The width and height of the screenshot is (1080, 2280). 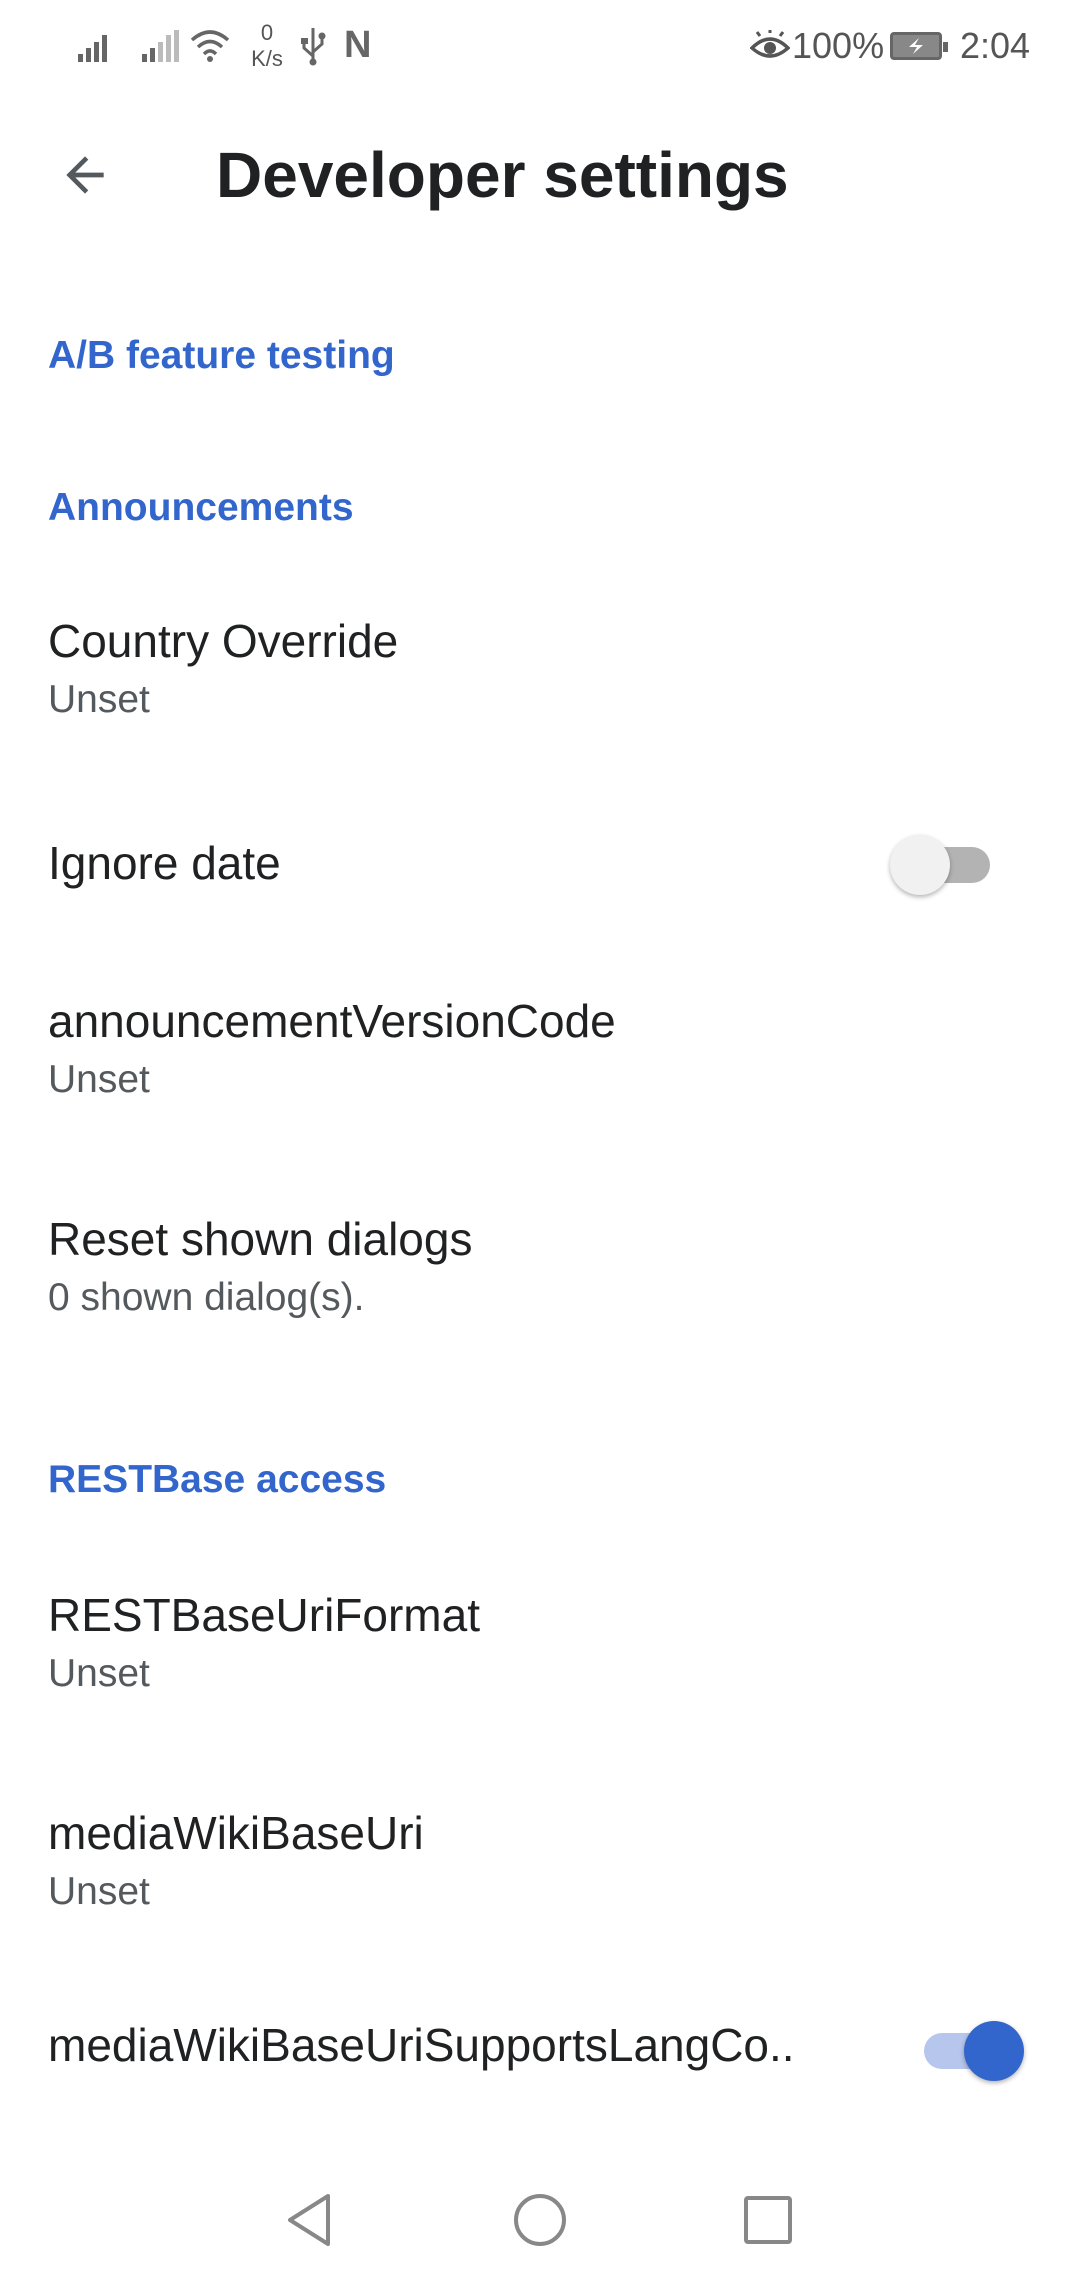 I want to click on pref-title: Reset shown dialogs, so click(x=260, y=1239).